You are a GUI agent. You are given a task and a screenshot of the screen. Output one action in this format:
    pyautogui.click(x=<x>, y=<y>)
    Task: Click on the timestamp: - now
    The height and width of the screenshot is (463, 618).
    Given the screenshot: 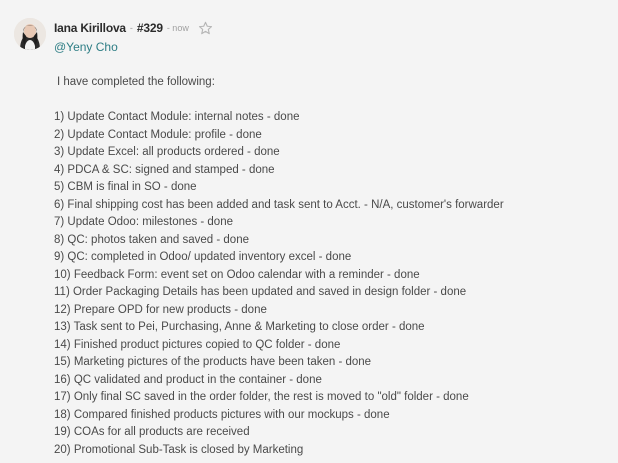 What is the action you would take?
    pyautogui.click(x=177, y=28)
    